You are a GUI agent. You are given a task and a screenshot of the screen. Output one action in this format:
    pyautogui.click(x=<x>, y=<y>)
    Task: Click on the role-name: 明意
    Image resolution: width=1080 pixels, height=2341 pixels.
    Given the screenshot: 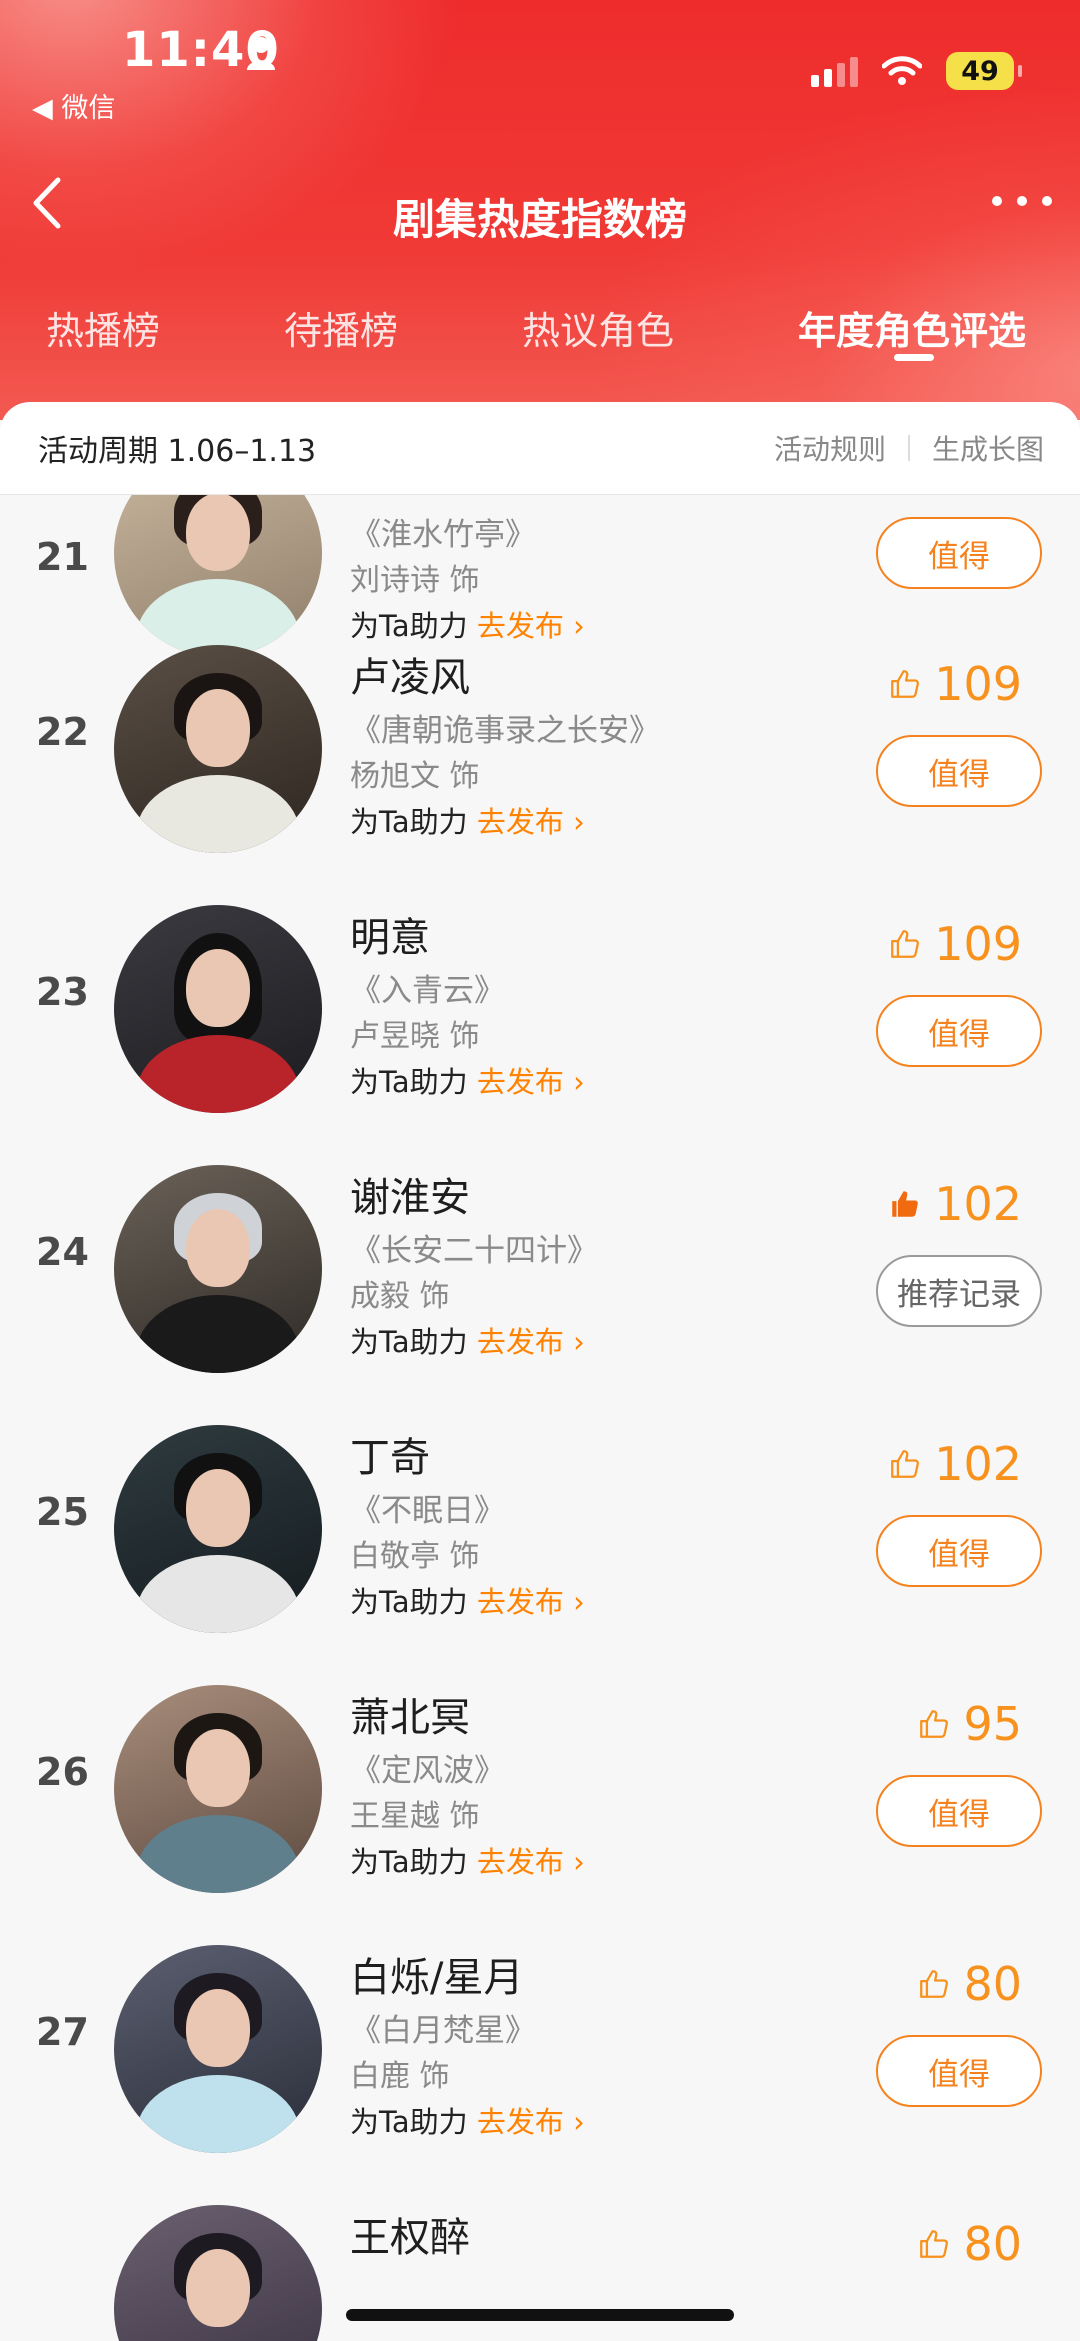 What is the action you would take?
    pyautogui.click(x=390, y=938)
    